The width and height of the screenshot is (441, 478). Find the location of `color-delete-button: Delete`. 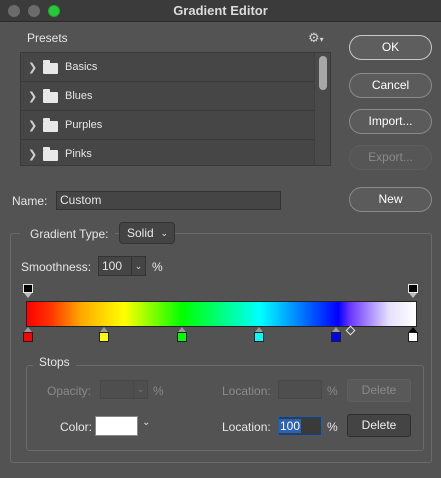

color-delete-button: Delete is located at coordinates (379, 425).